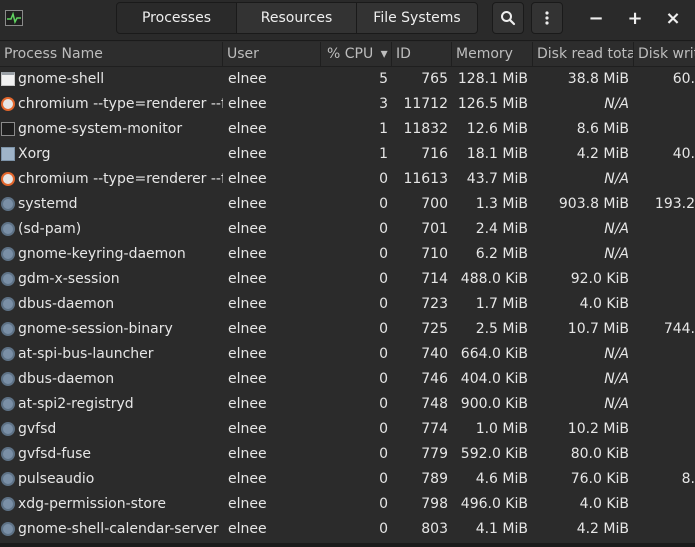  I want to click on view-switcher: Processes Resources File Systems, so click(297, 19).